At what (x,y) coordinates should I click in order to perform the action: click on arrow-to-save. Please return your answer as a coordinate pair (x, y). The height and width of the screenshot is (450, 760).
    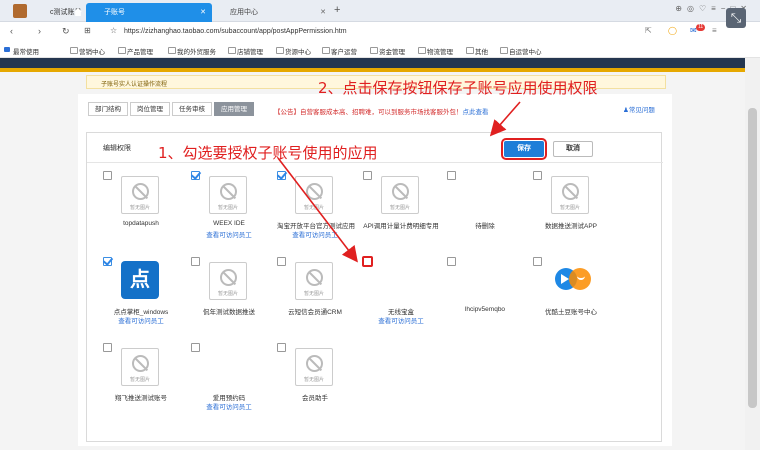
    Looking at the image, I should click on (505, 119).